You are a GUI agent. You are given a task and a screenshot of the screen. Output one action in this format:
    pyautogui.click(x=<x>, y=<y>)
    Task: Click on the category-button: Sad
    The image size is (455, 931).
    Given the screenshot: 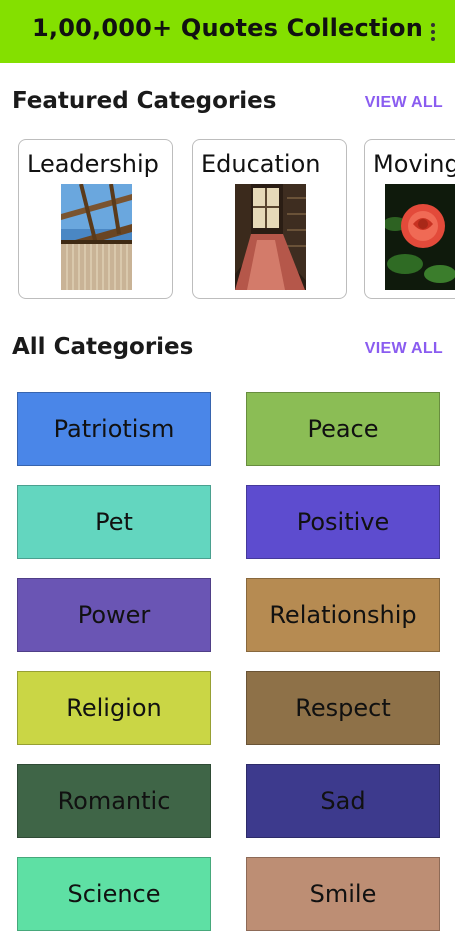 What is the action you would take?
    pyautogui.click(x=343, y=801)
    